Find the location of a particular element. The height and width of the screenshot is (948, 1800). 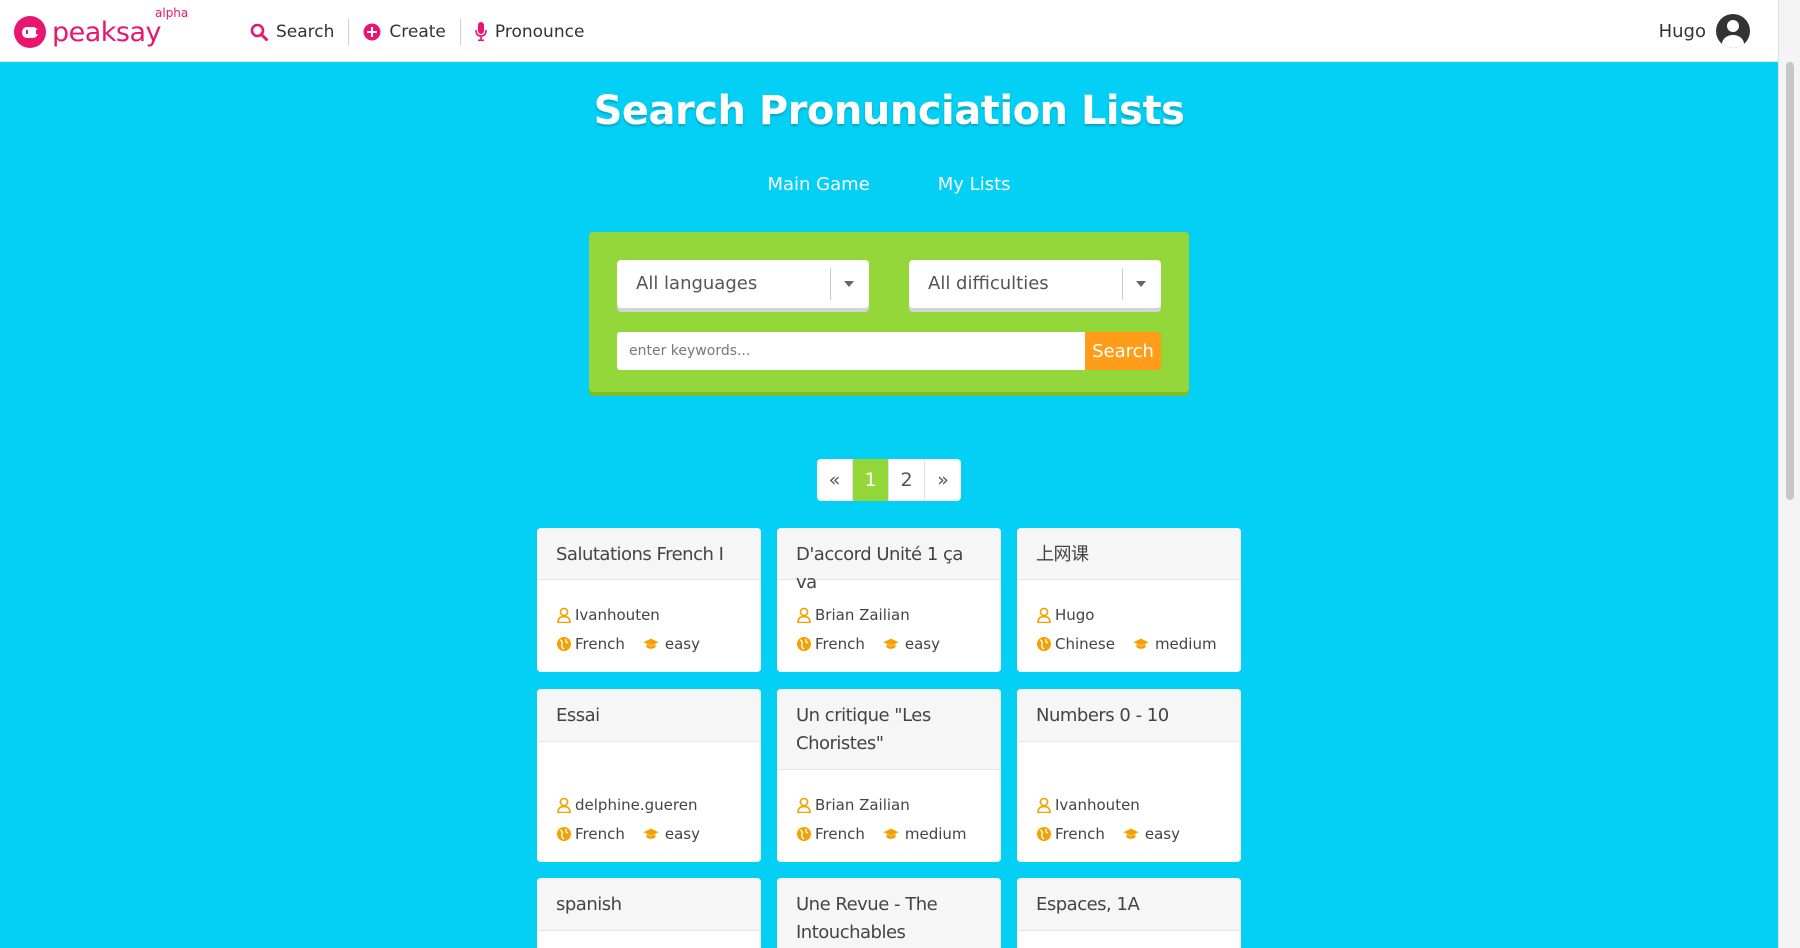

nav-search: Search is located at coordinates (297, 32).